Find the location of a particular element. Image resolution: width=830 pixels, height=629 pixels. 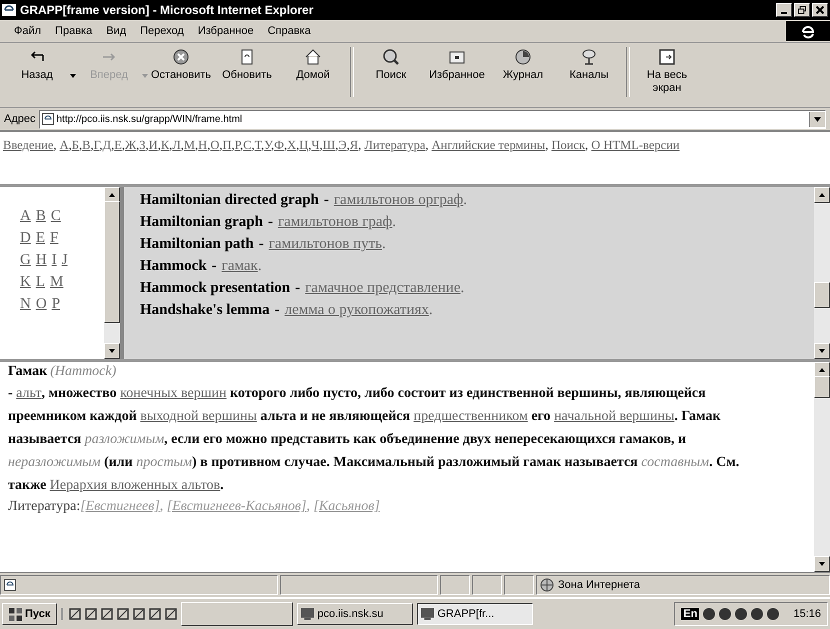

nav-link: Э is located at coordinates (342, 145).